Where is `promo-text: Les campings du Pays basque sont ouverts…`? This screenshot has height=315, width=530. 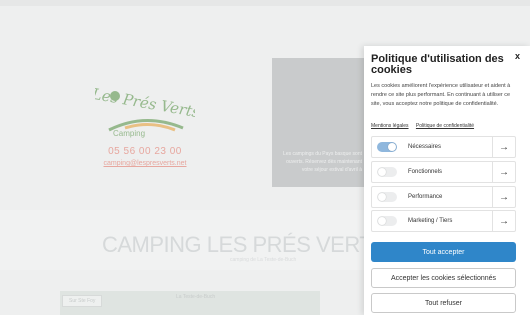
promo-text: Les campings du Pays basque sont ouverts… is located at coordinates (319, 162).